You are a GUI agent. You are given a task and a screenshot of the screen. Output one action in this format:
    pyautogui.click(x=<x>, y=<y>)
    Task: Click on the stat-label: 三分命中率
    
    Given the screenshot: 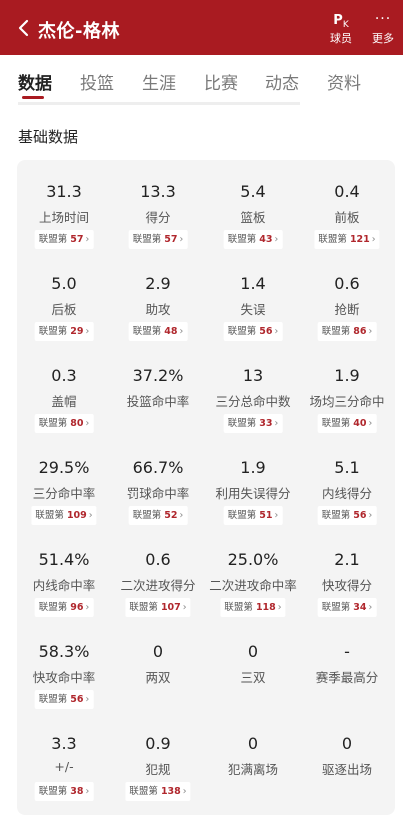 What is the action you would take?
    pyautogui.click(x=64, y=493)
    